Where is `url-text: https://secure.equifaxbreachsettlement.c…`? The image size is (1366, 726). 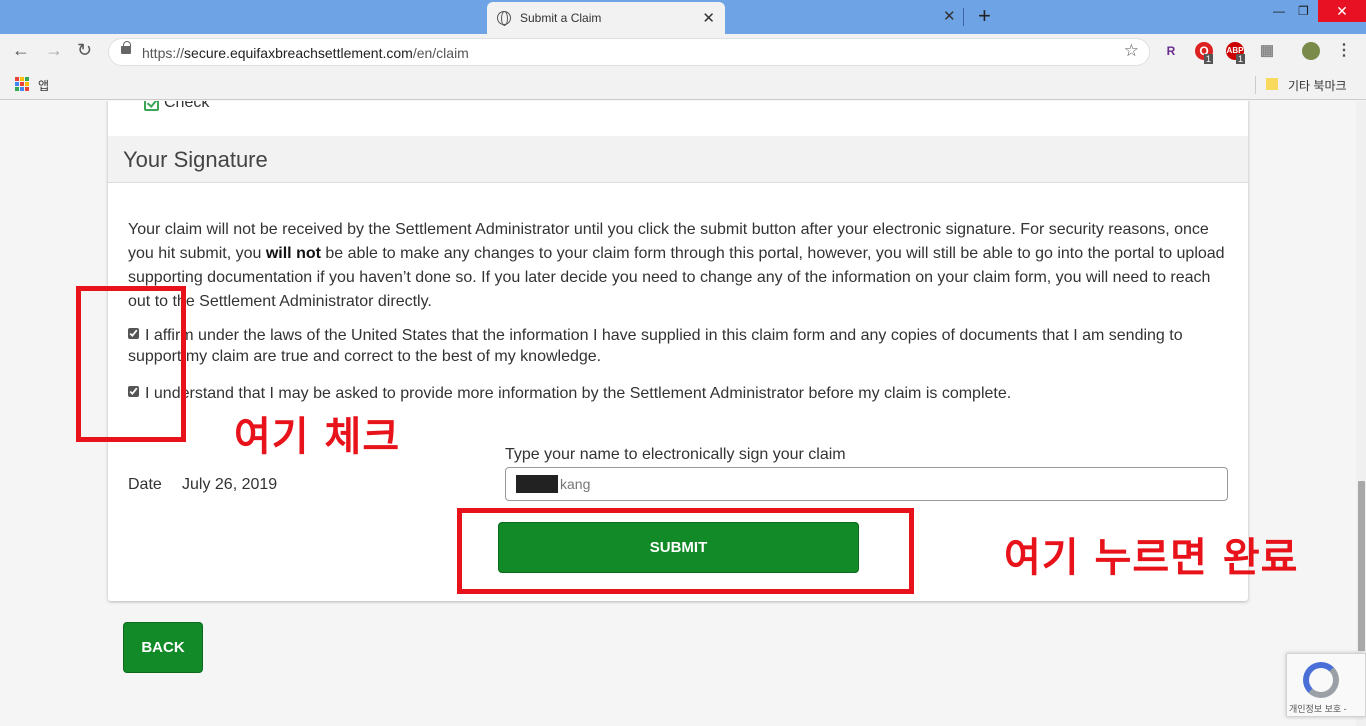
url-text: https://secure.equifaxbreachsettlement.c… is located at coordinates (305, 53).